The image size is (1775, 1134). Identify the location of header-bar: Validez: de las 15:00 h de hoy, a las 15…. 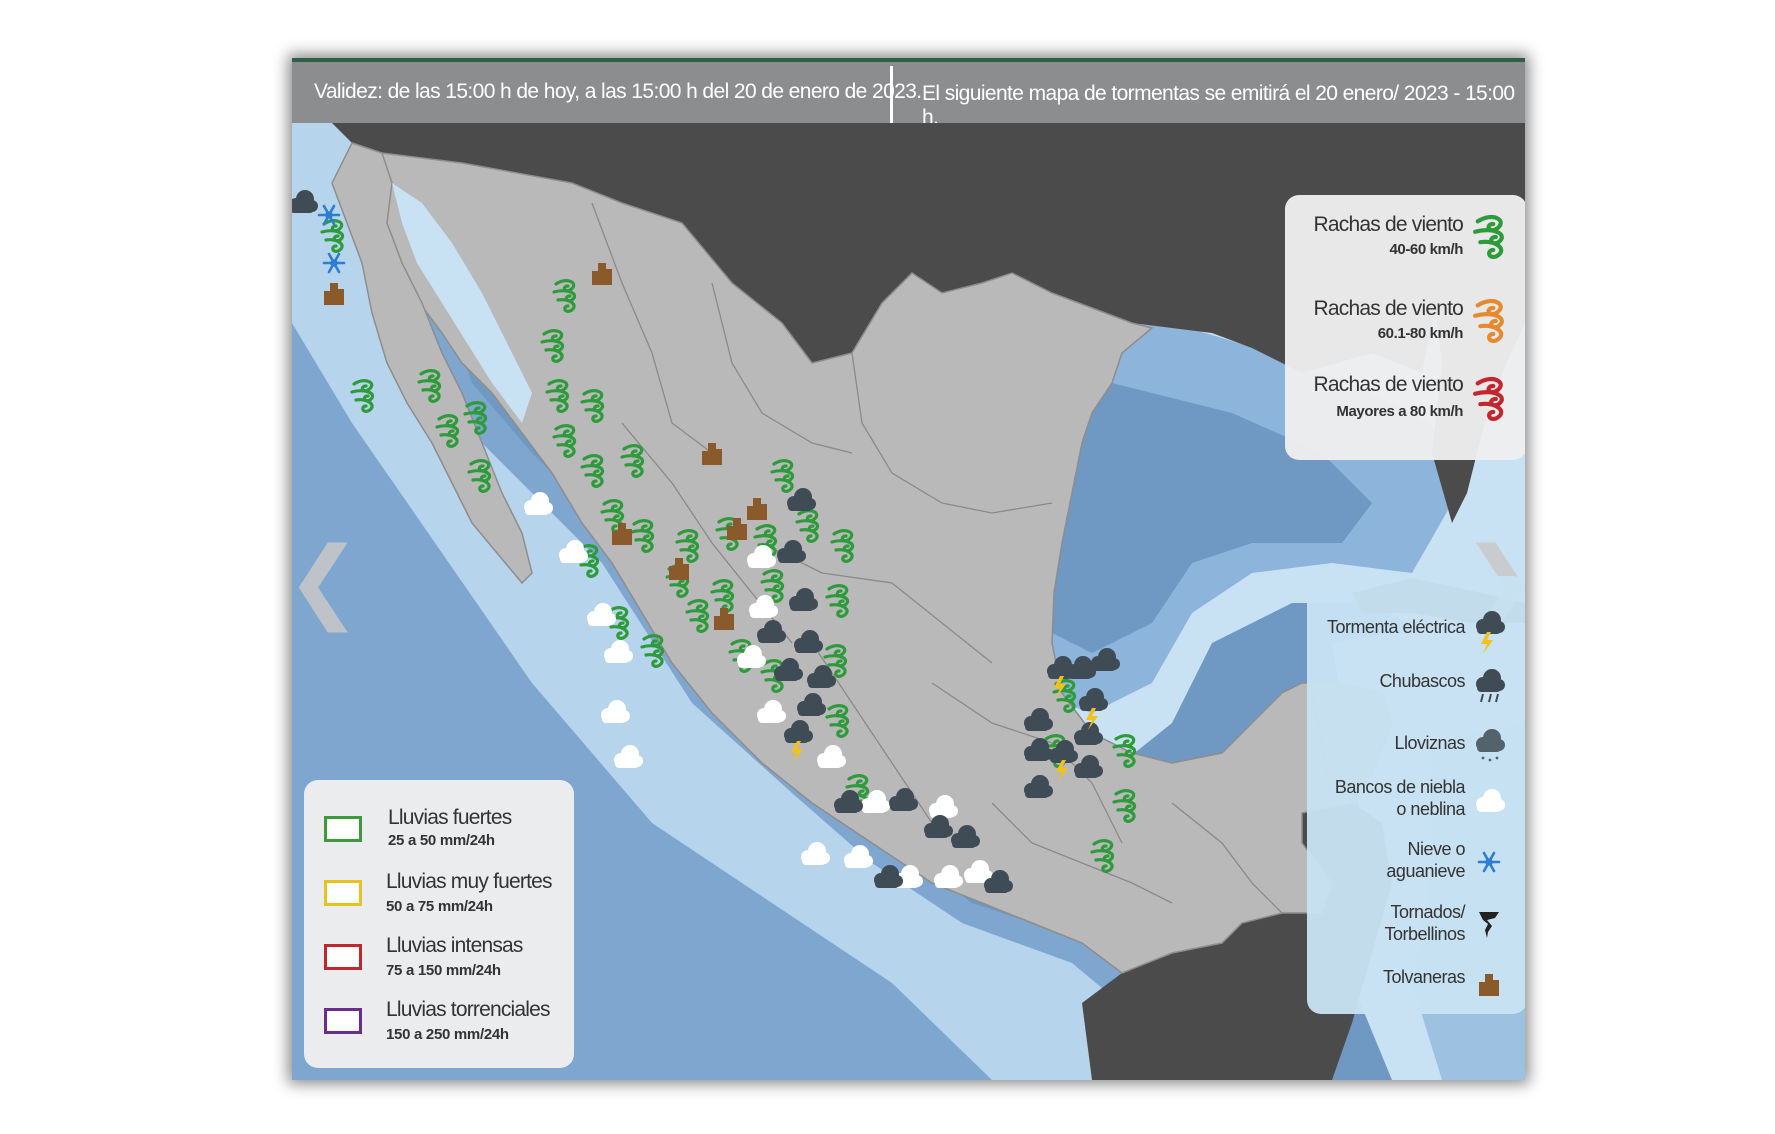
(908, 93).